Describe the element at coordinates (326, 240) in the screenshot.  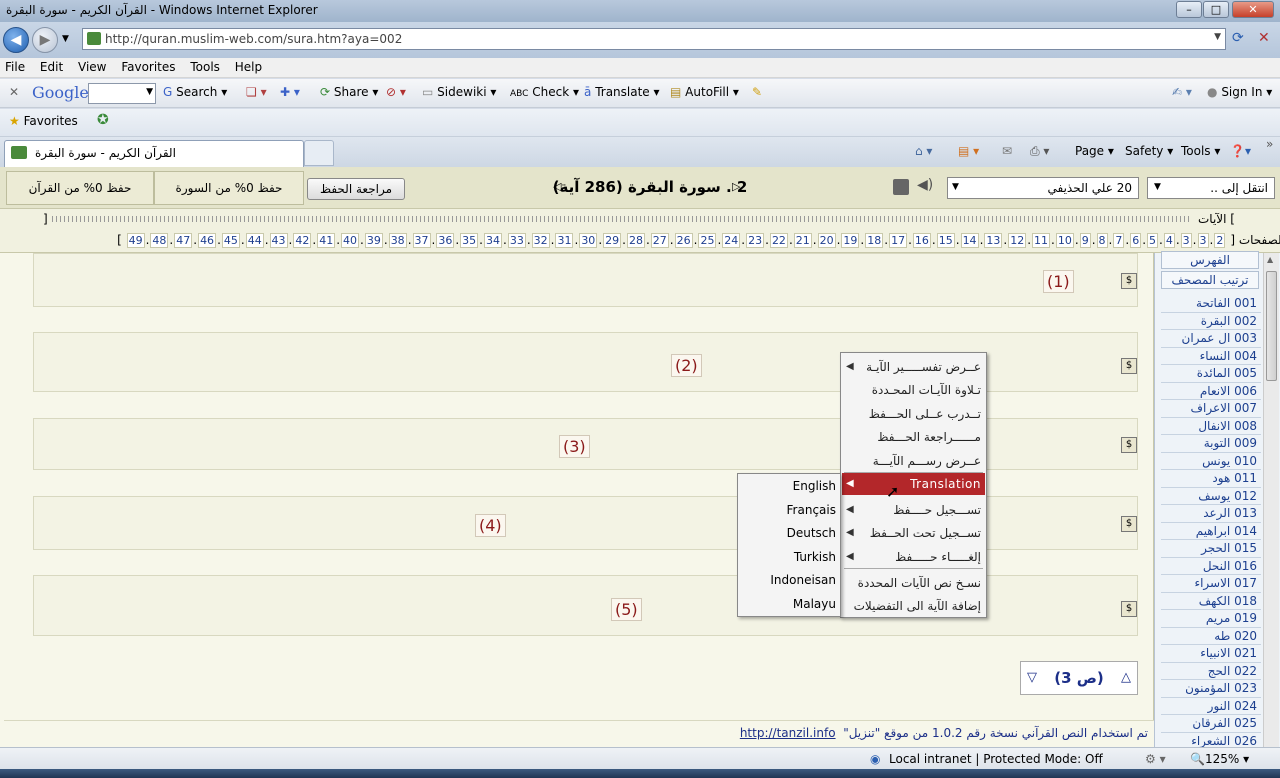
I see `page-link: 41` at that location.